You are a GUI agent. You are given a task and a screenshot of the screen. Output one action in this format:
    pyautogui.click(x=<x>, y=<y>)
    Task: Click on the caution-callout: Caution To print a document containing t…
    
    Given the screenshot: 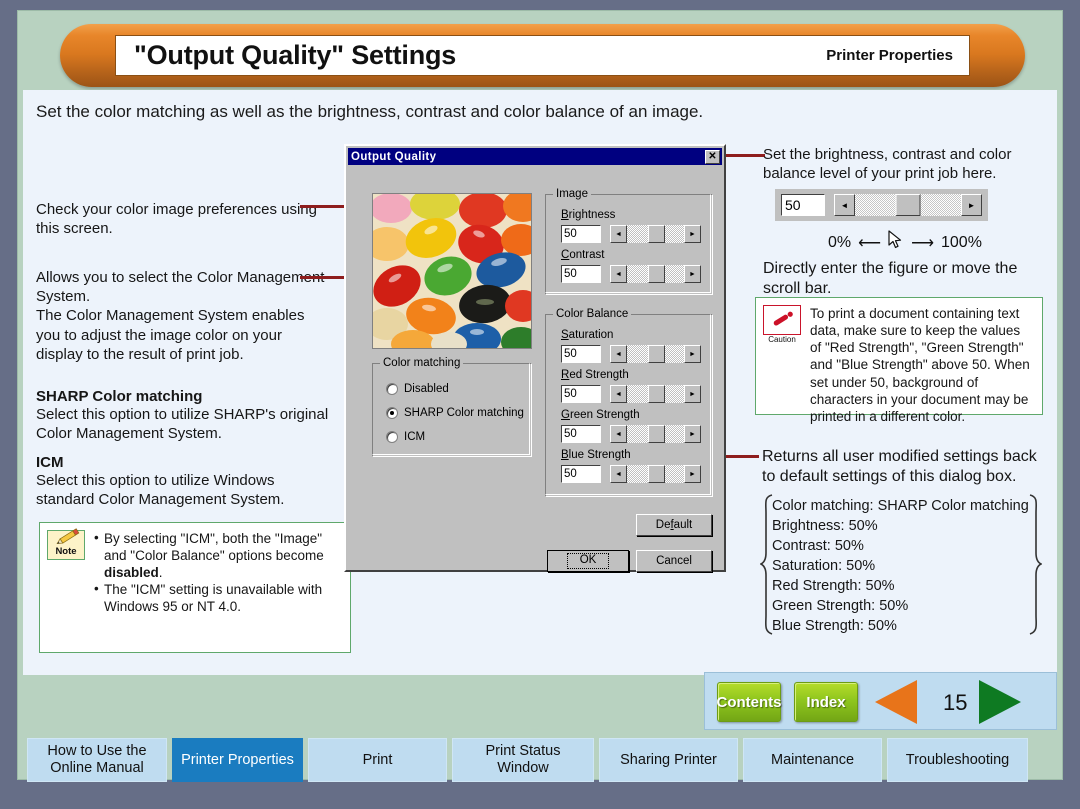 What is the action you would take?
    pyautogui.click(x=899, y=360)
    